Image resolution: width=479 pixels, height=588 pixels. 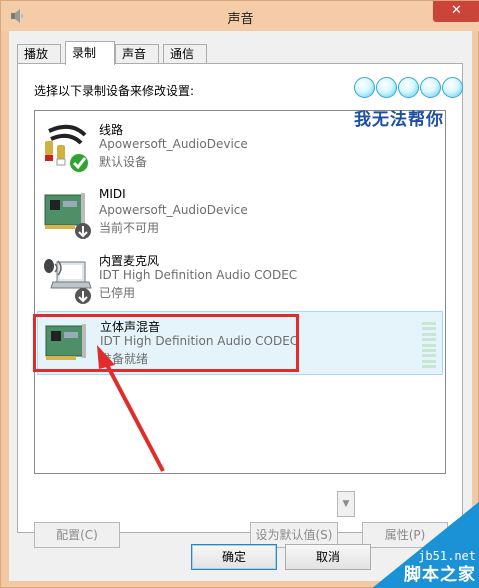 I want to click on selection-highlight-box, so click(x=166, y=343).